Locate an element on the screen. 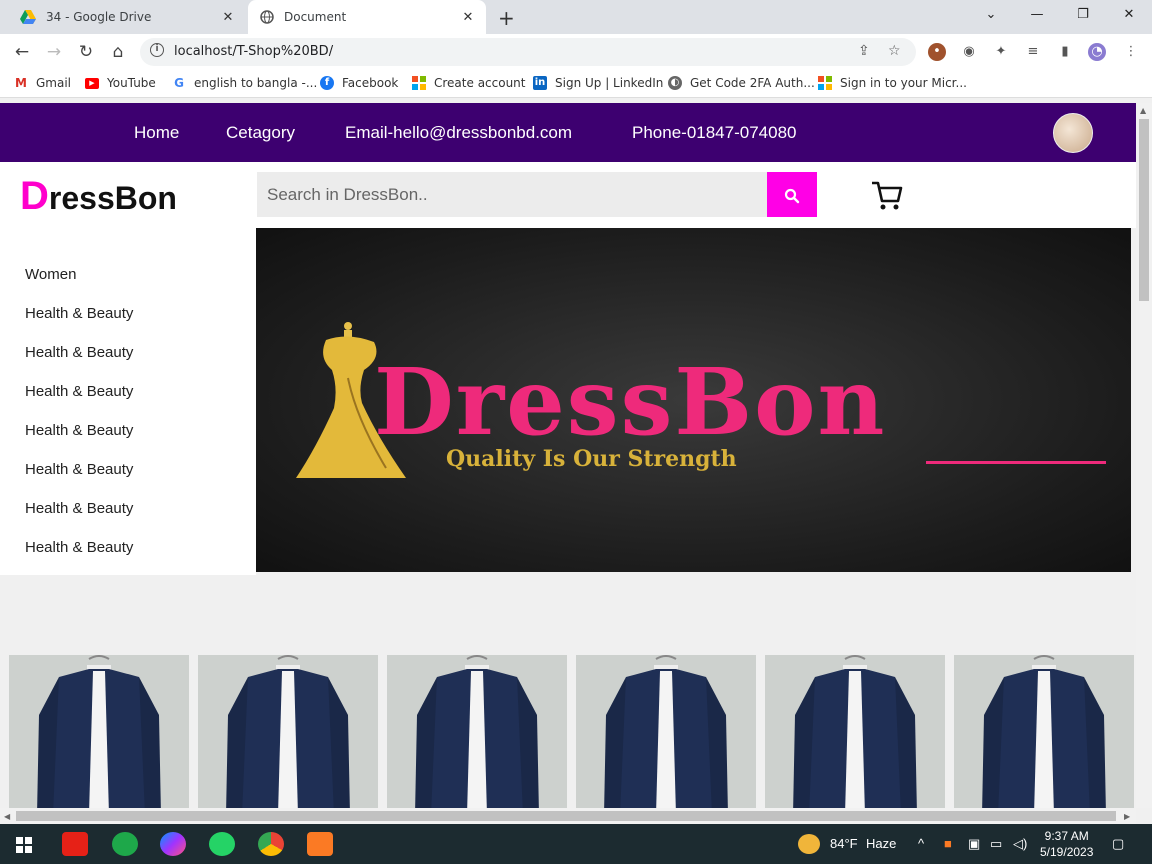 The height and width of the screenshot is (864, 1152). search-input: Search in DressBon.. is located at coordinates (512, 194).